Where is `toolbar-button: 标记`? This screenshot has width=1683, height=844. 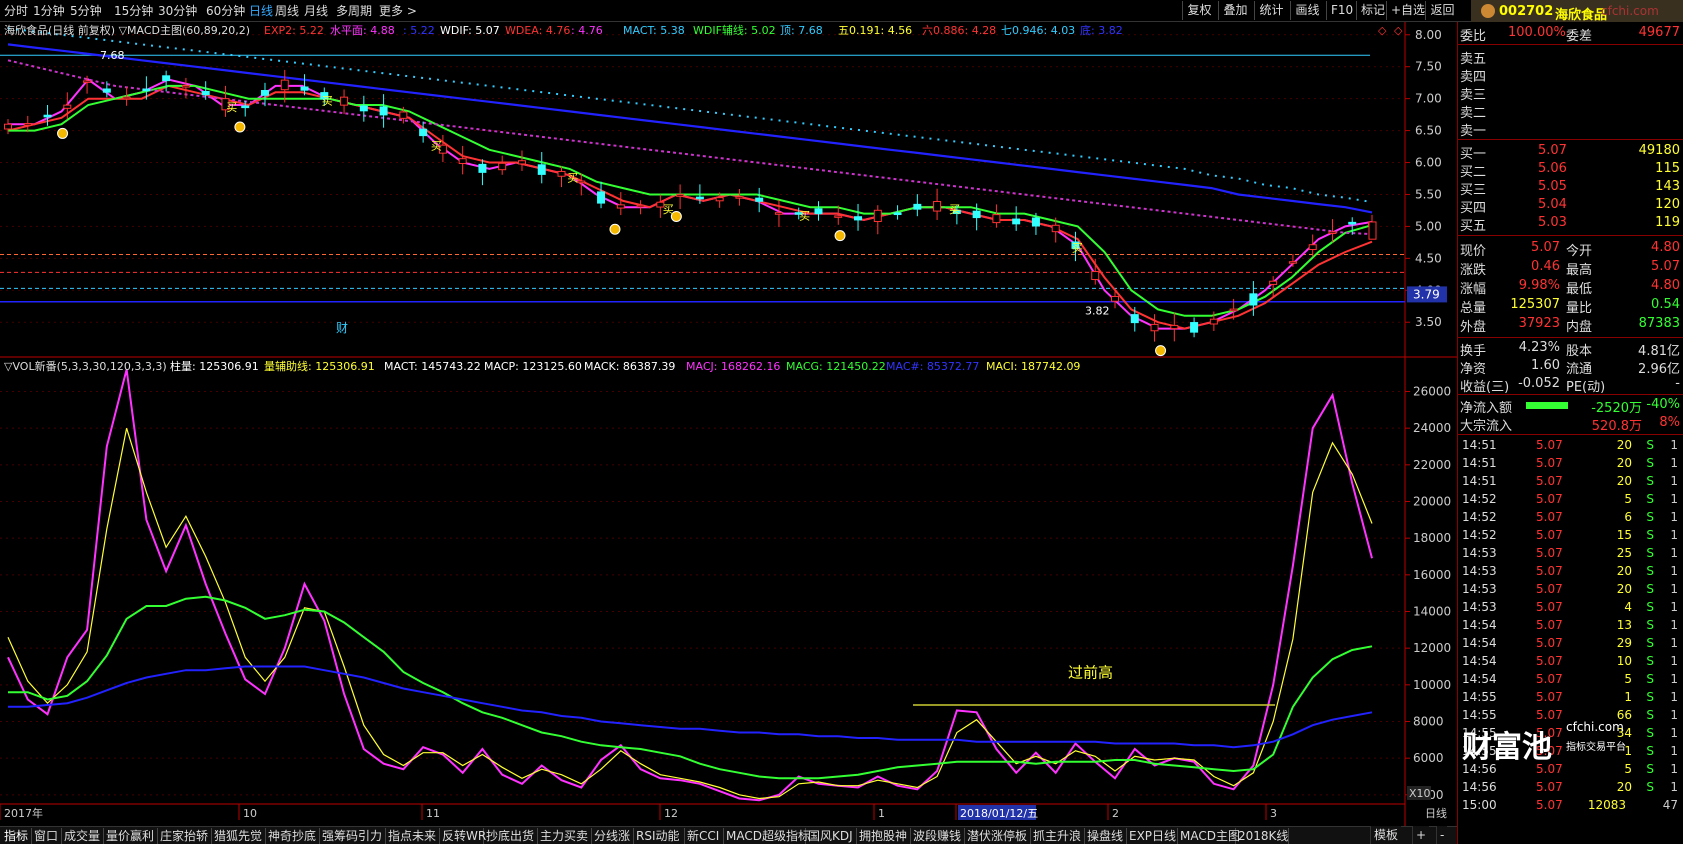
toolbar-button: 标记 is located at coordinates (1370, 10).